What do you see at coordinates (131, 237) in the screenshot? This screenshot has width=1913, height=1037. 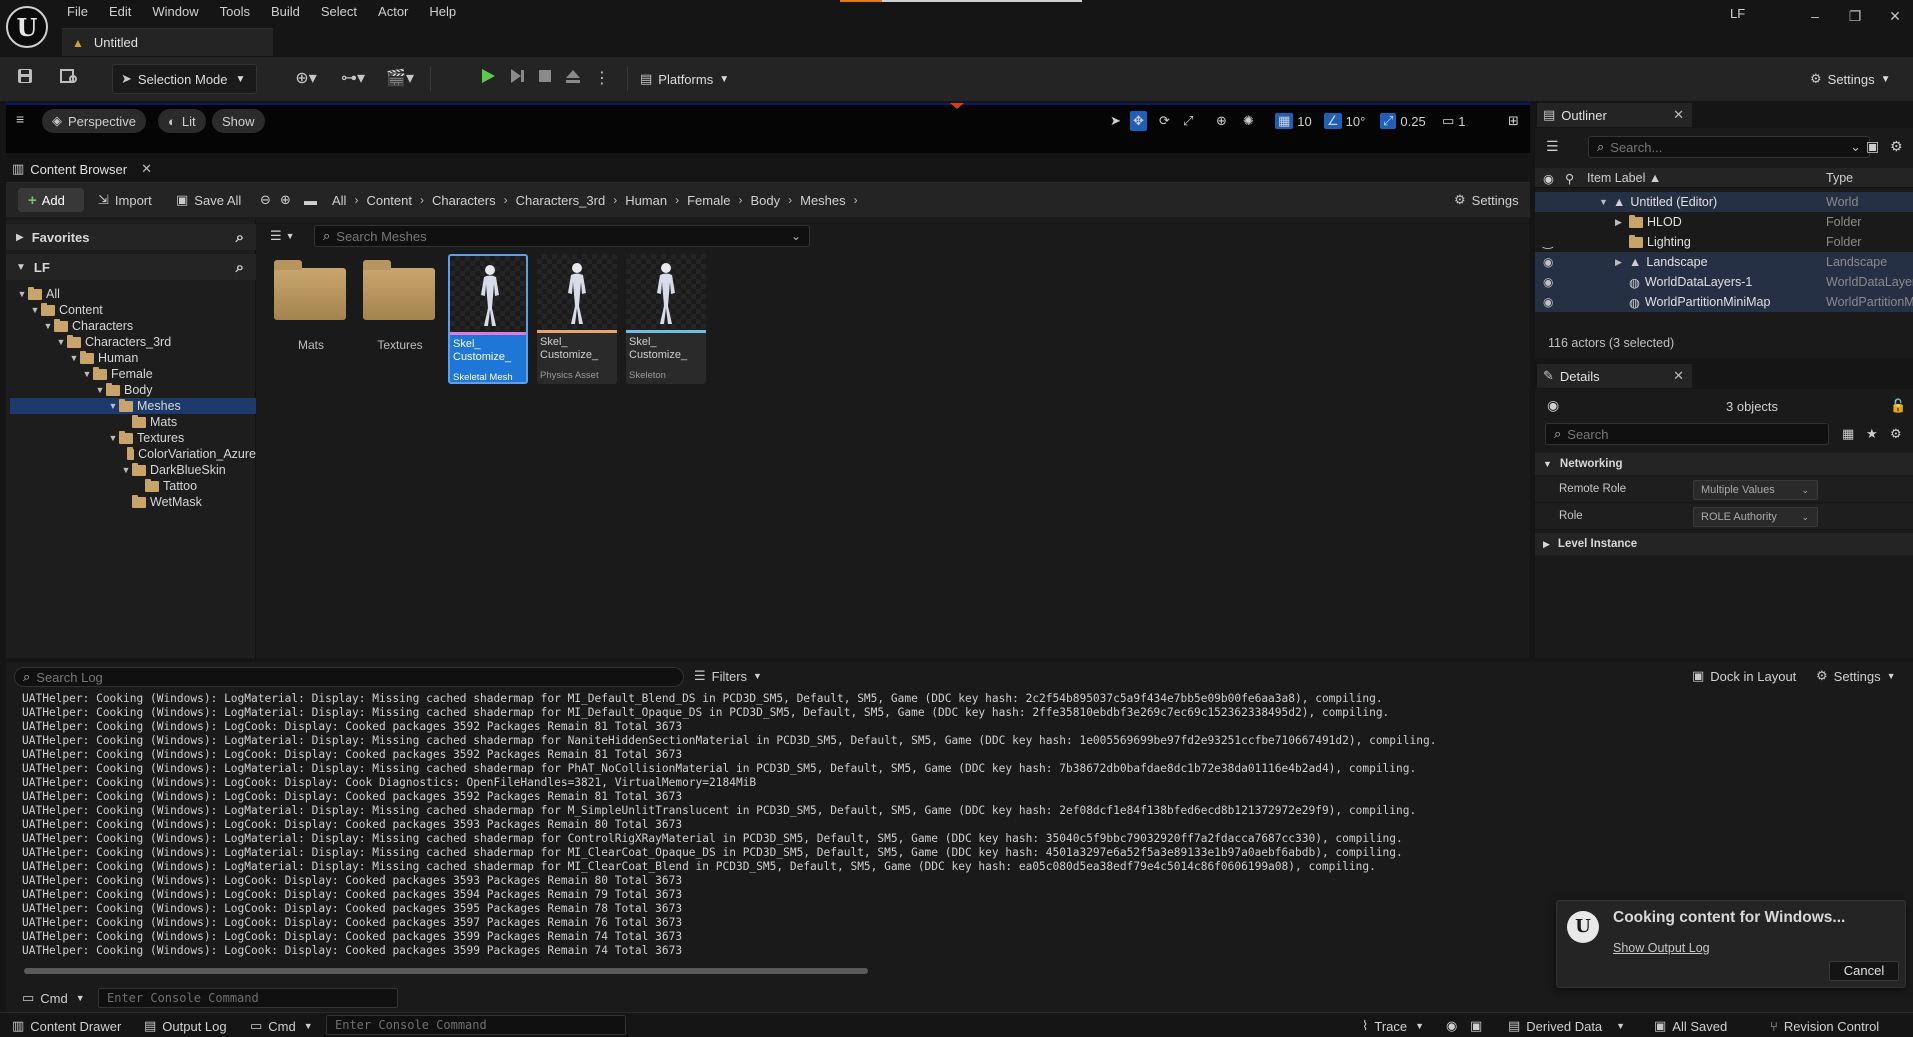 I see `favorites-section-header: ▶ Favorites ⌕` at bounding box center [131, 237].